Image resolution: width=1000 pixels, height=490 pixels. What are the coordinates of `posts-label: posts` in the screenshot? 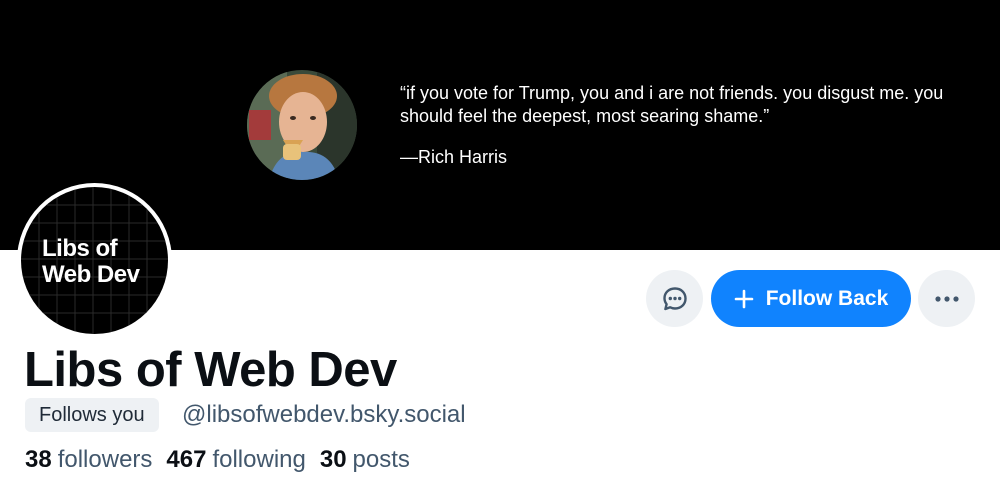 It's located at (381, 459).